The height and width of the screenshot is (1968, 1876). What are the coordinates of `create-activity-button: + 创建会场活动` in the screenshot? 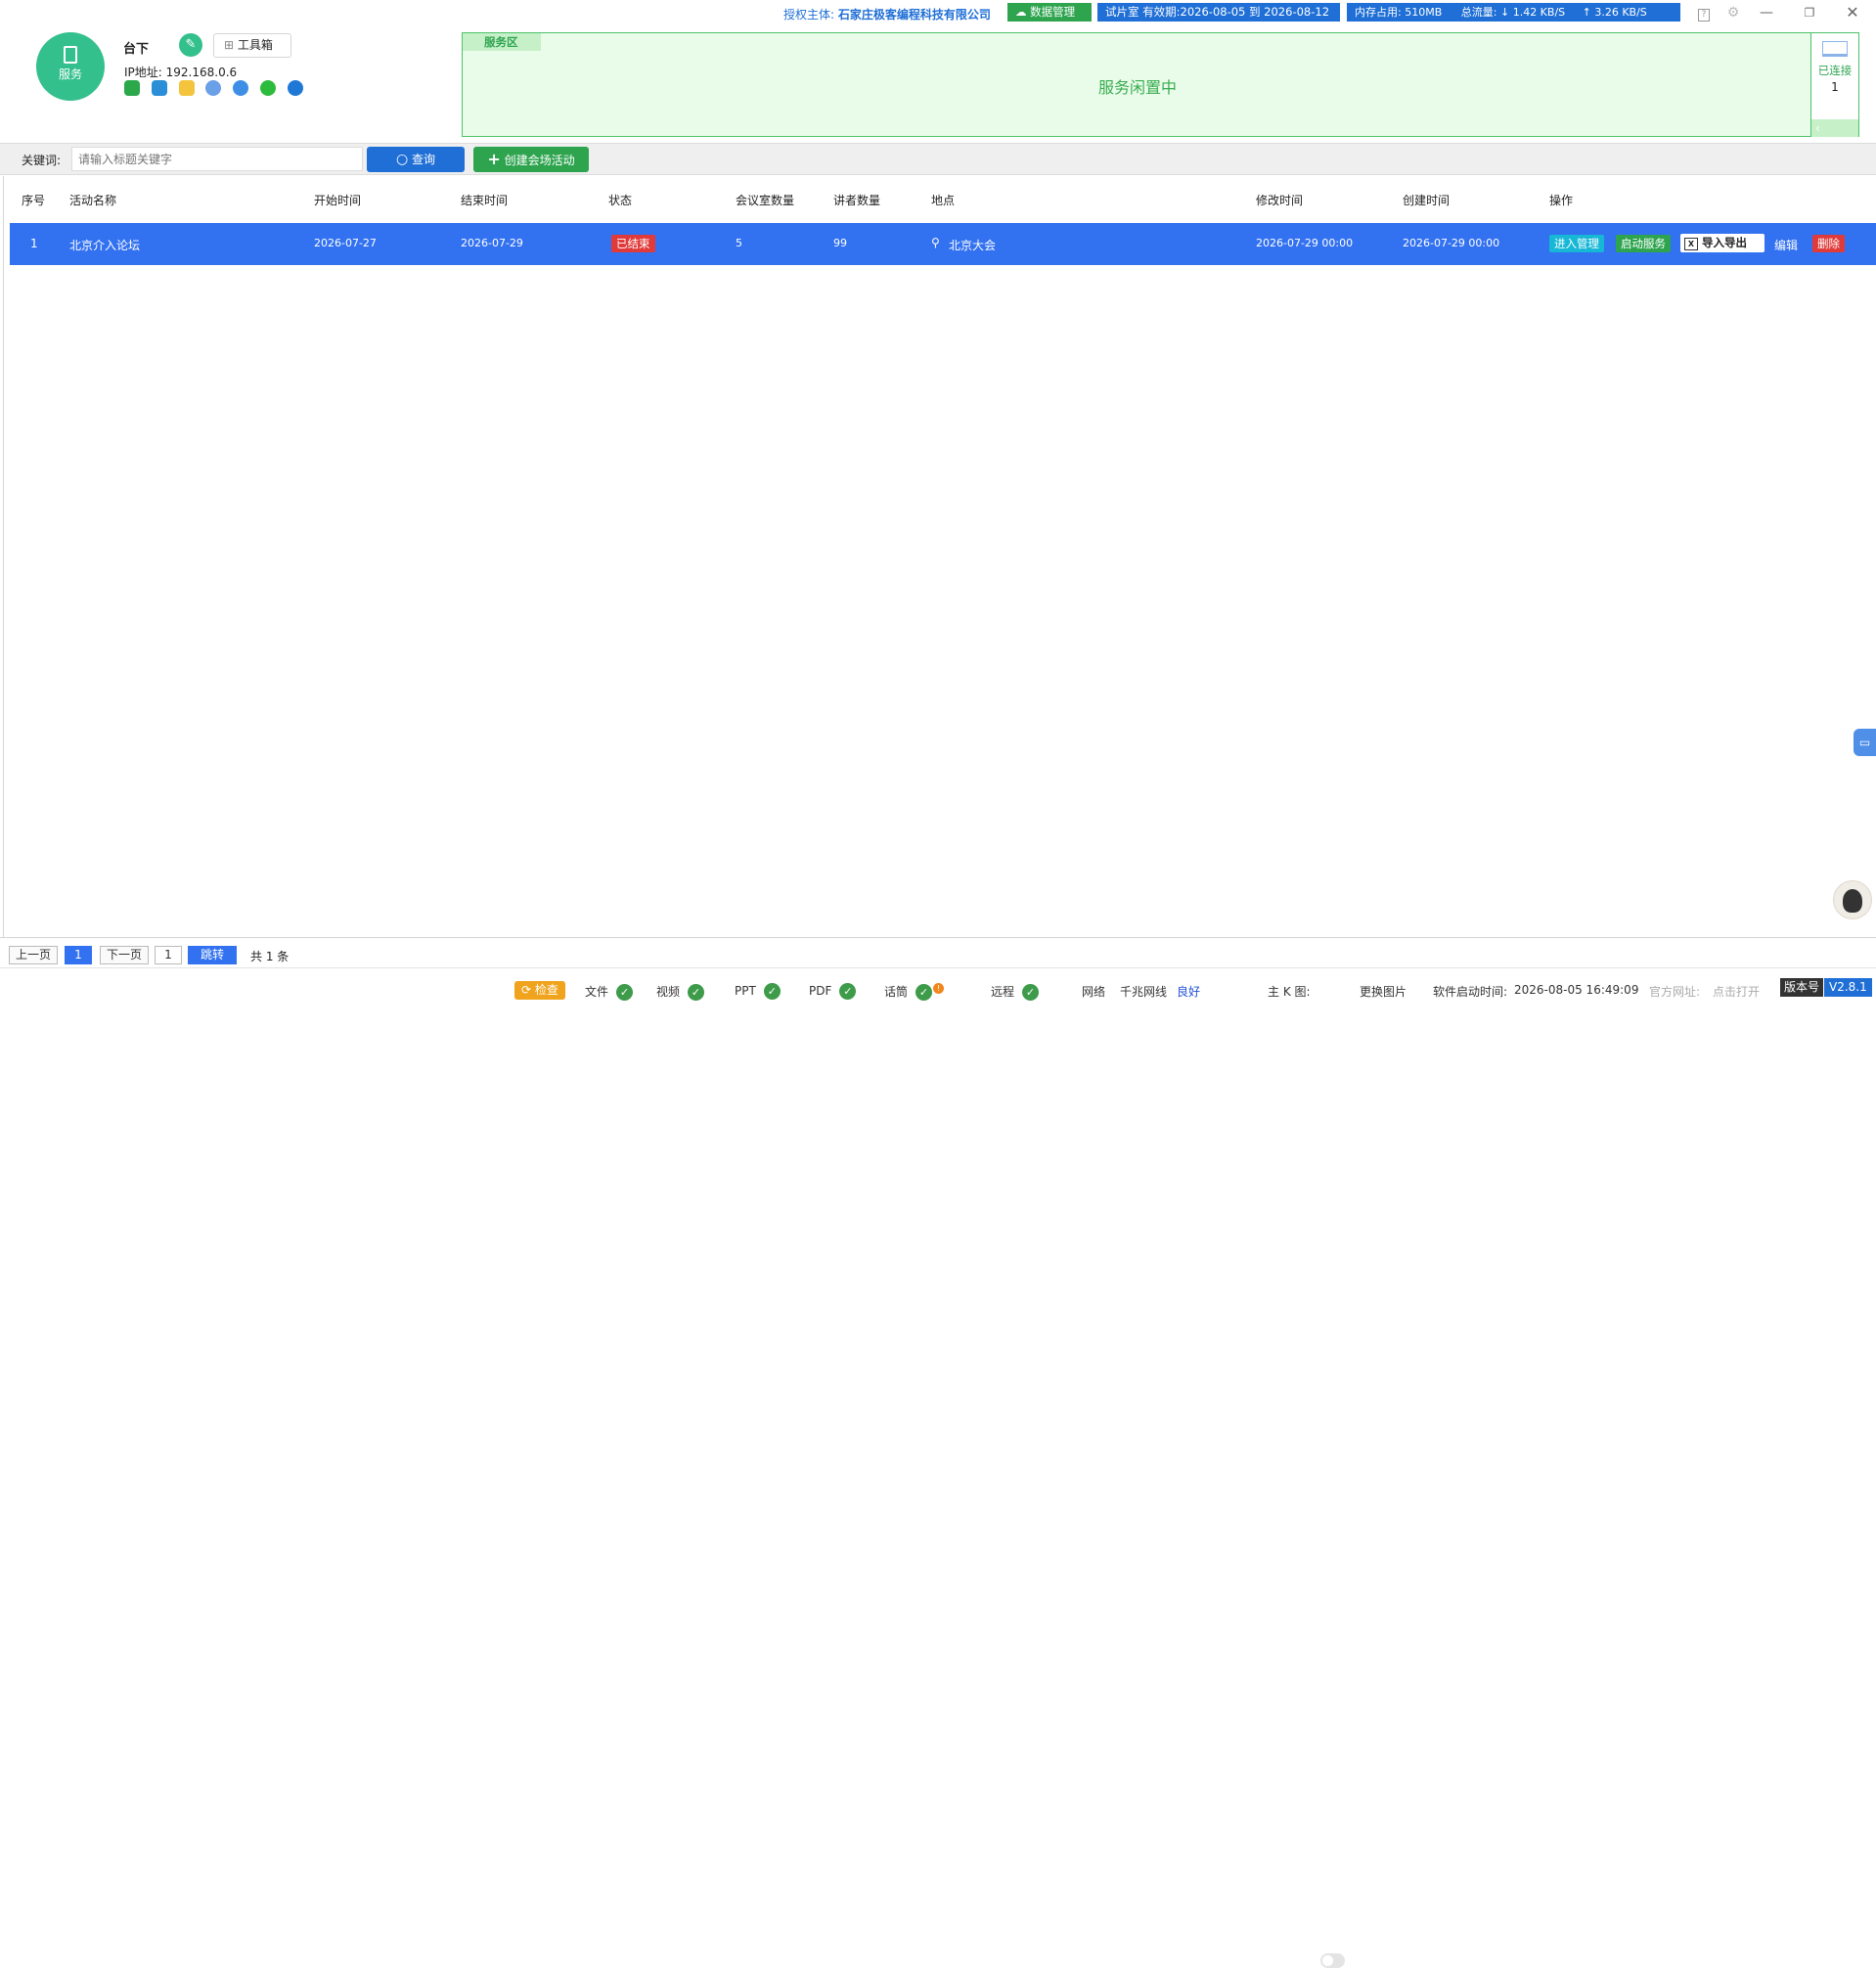 It's located at (531, 160).